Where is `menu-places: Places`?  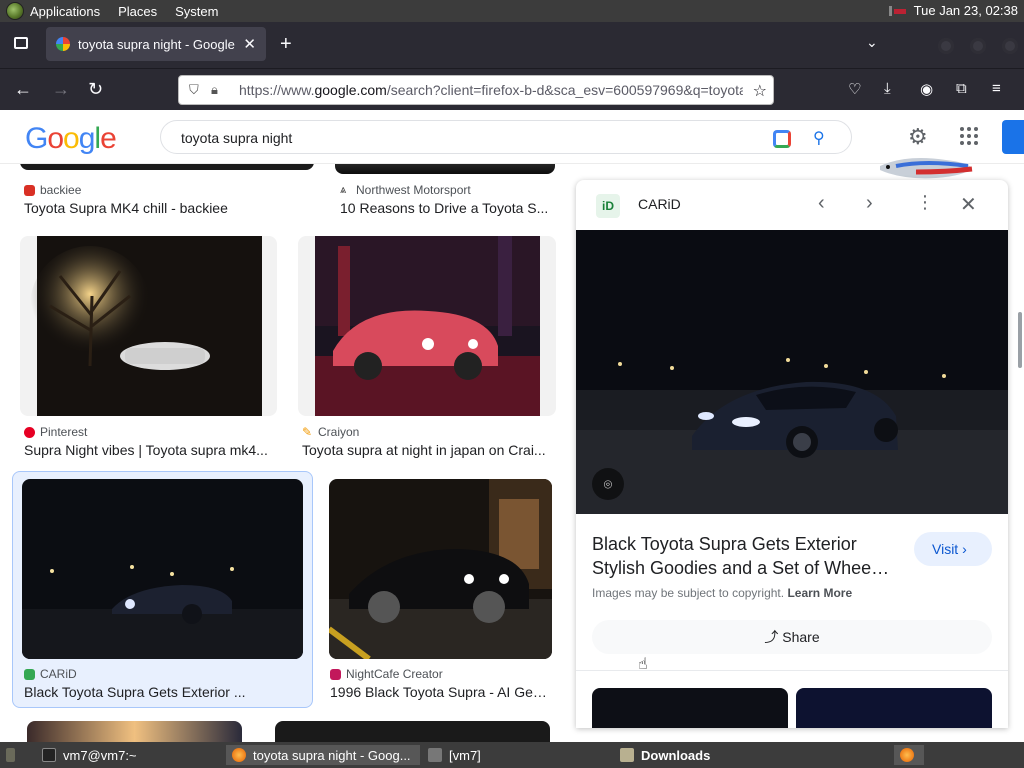 menu-places: Places is located at coordinates (137, 11).